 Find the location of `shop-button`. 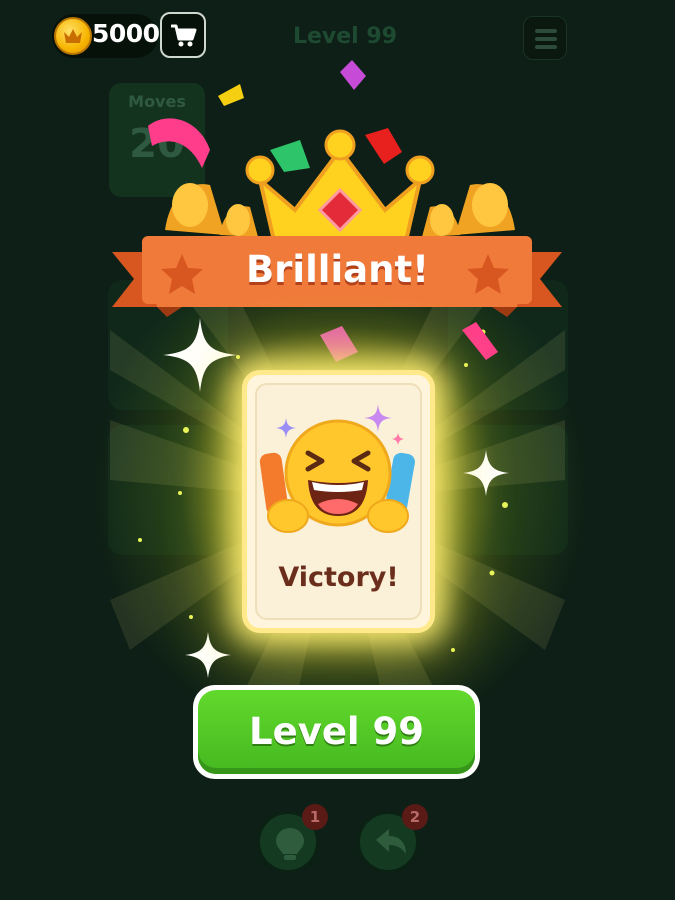

shop-button is located at coordinates (183, 35).